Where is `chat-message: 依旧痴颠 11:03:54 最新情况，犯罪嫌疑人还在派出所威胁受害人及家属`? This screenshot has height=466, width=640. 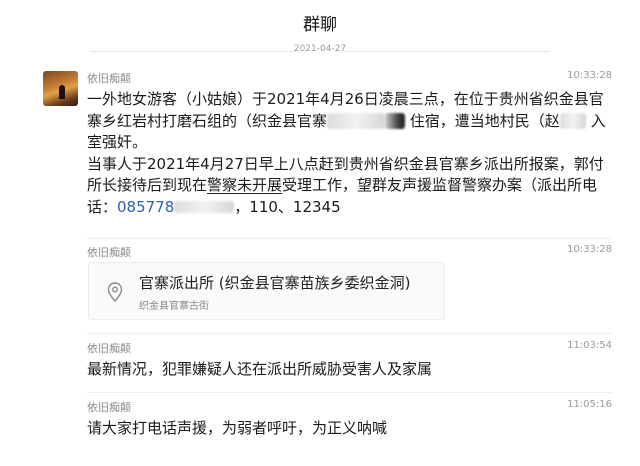
chat-message: 依旧痴颠 11:03:54 最新情况，犯罪嫌疑人还在派出所威胁受害人及家属 is located at coordinates (349, 360).